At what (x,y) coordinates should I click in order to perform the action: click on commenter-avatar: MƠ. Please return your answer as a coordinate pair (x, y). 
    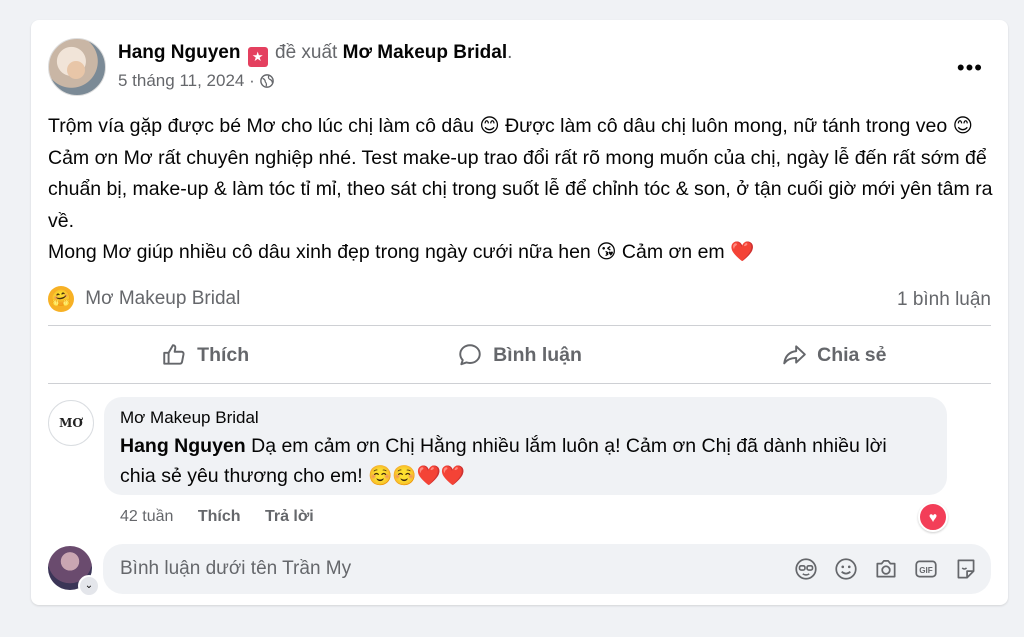
    Looking at the image, I should click on (71, 423).